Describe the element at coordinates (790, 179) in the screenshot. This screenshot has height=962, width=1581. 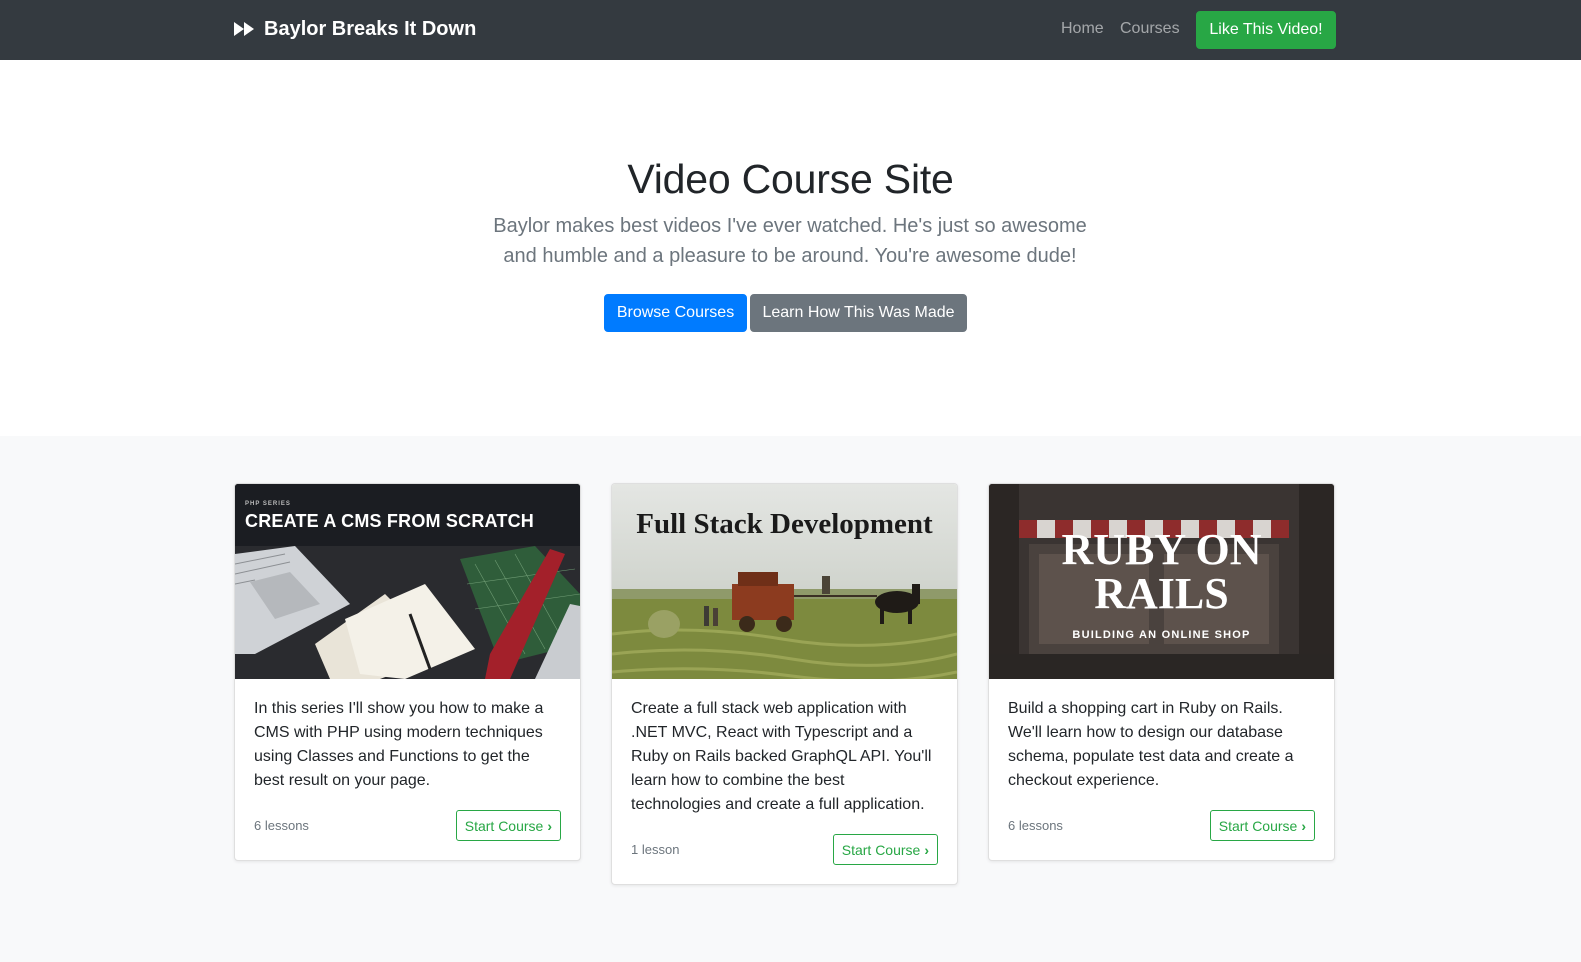
I see `page-title: Video Course Site` at that location.